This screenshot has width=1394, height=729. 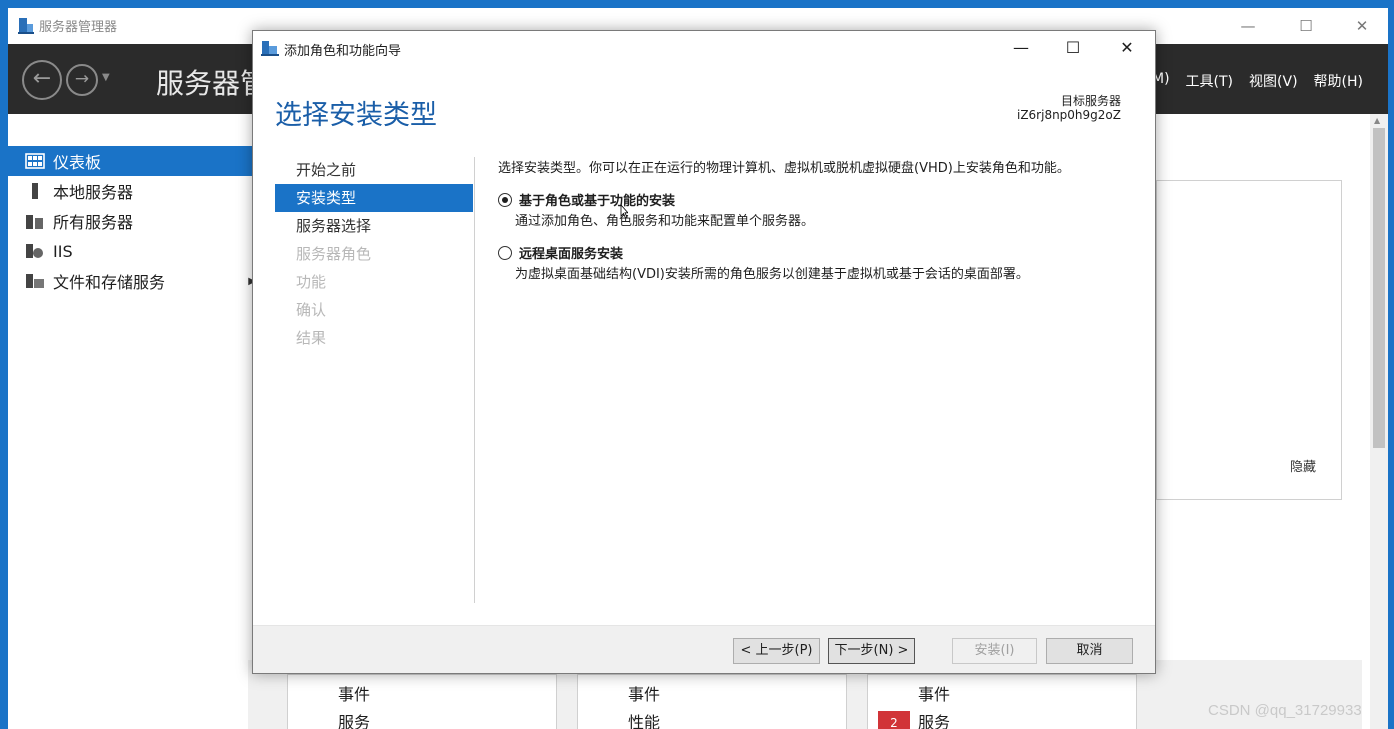 I want to click on radio-role-based, so click(x=505, y=200).